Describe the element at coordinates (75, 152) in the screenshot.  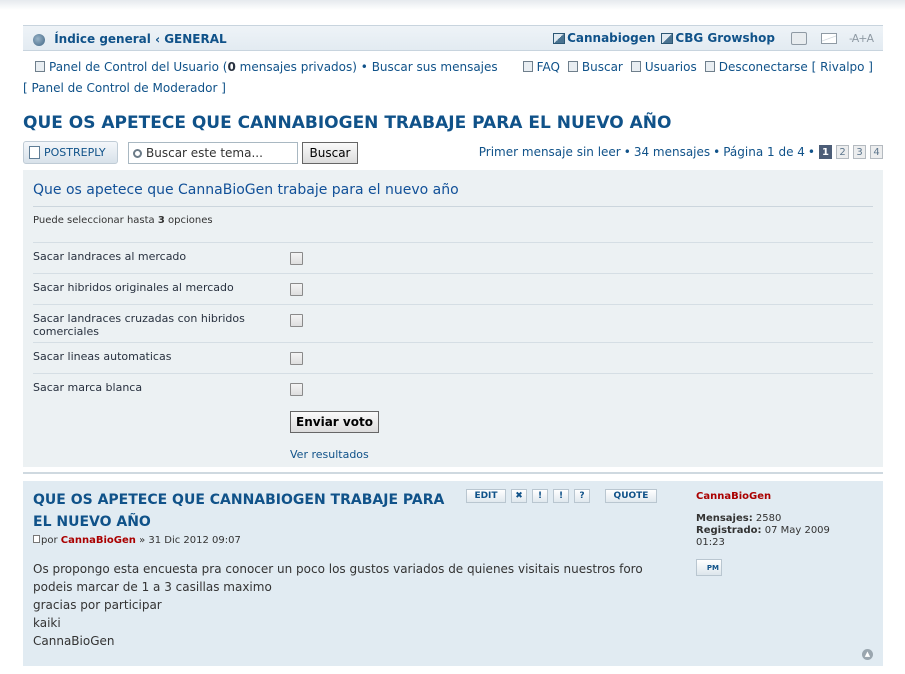
I see `post-reply-label: POSTREPLY` at that location.